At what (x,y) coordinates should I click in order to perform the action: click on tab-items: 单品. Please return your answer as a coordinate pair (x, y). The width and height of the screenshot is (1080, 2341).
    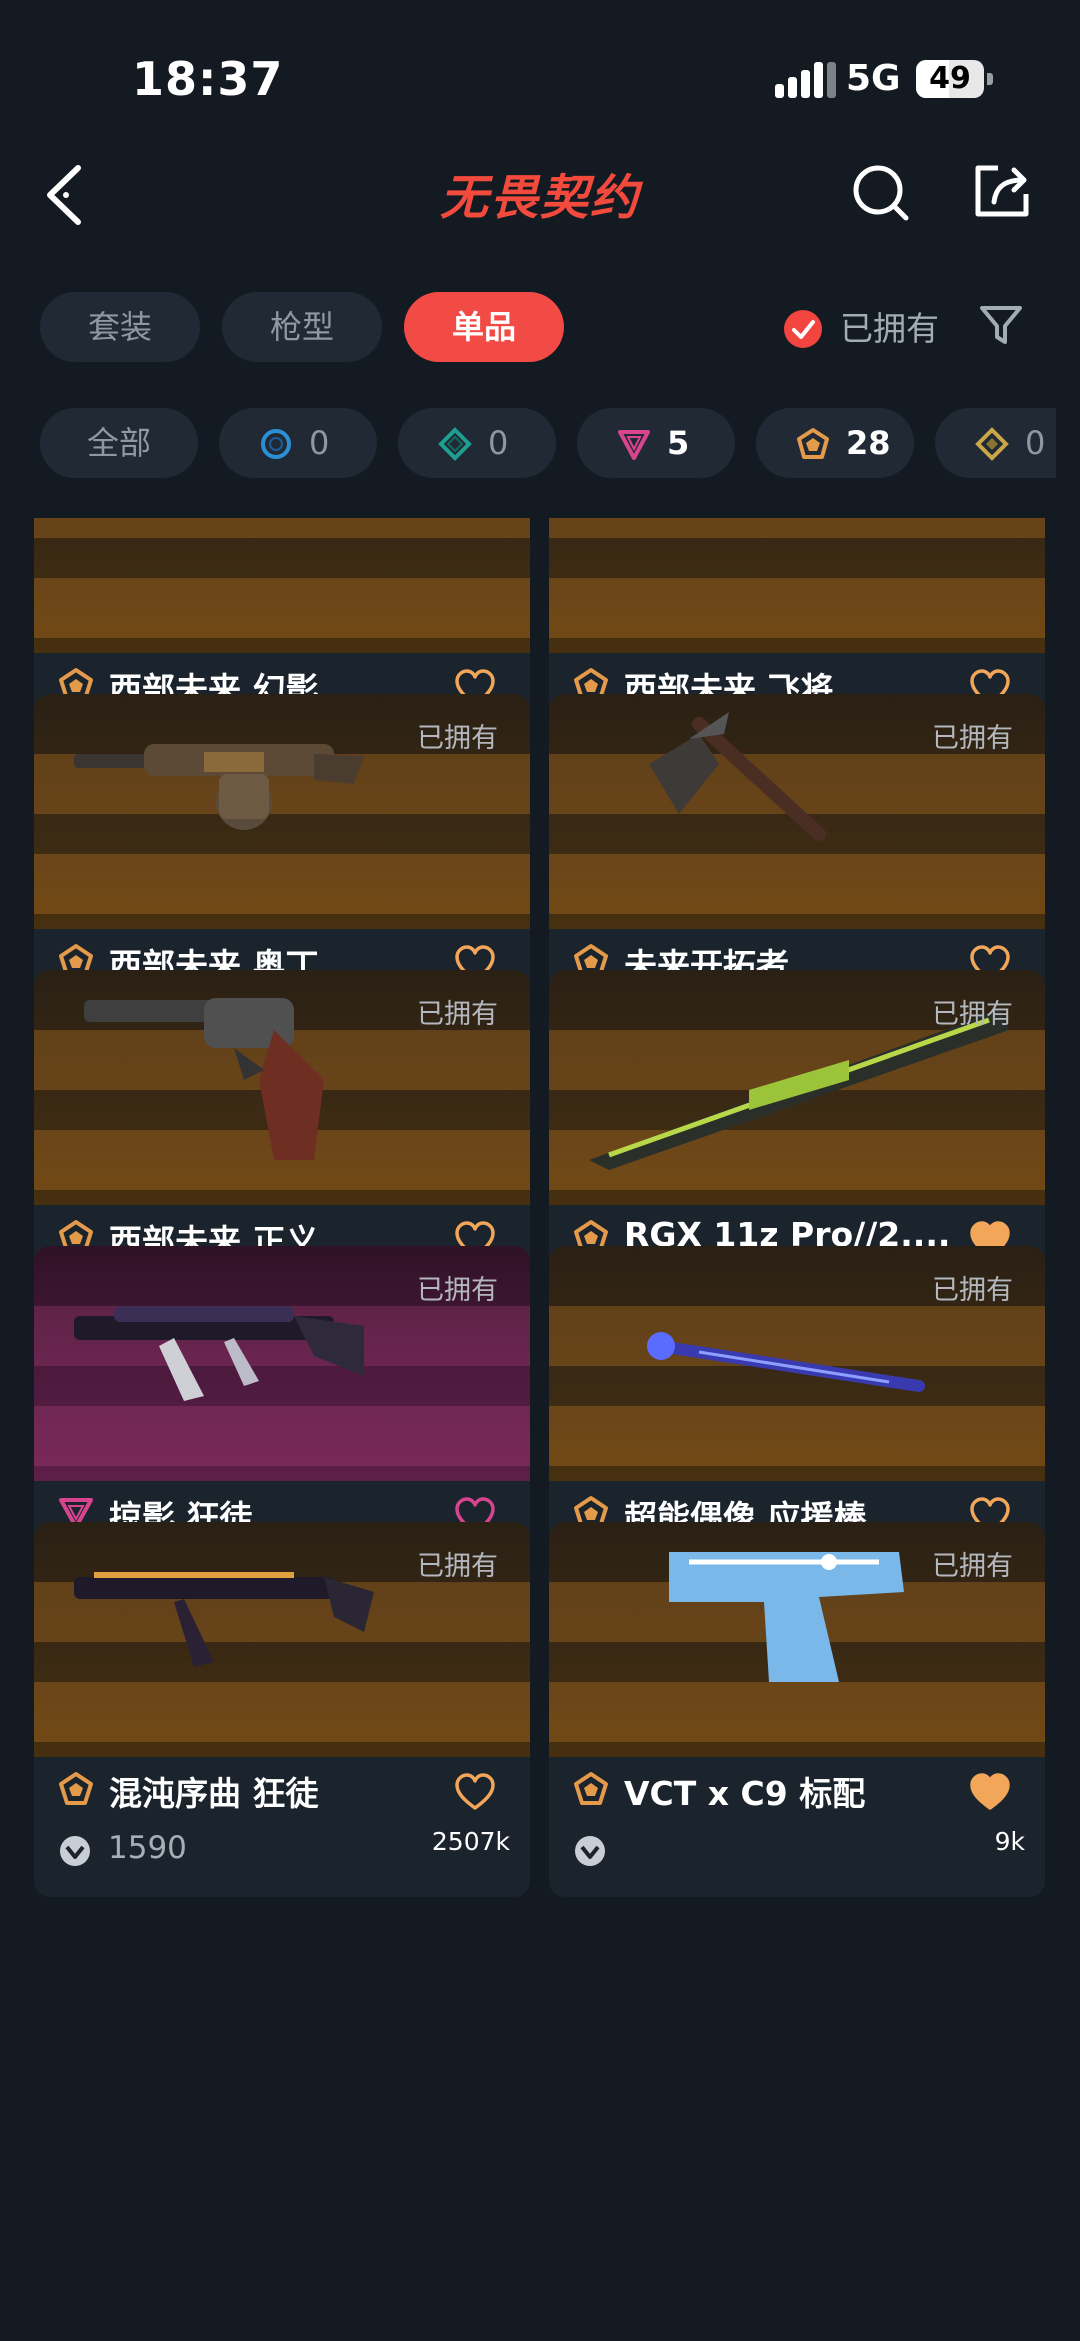
    Looking at the image, I should click on (484, 327).